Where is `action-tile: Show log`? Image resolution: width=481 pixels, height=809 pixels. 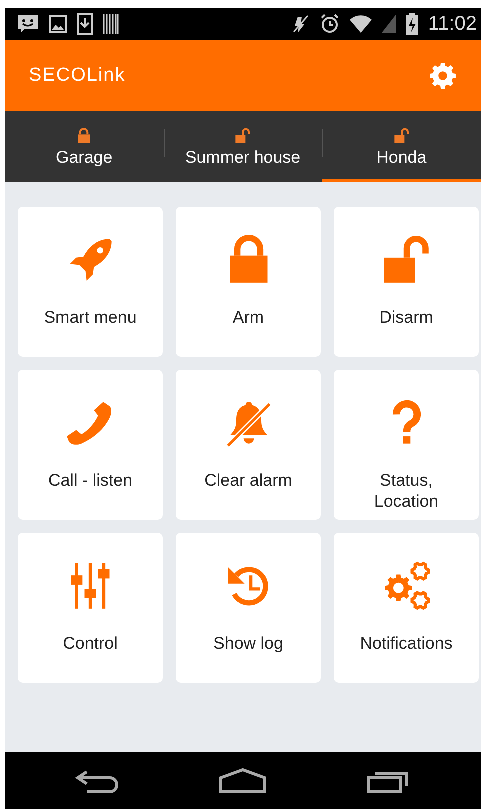
action-tile: Show log is located at coordinates (248, 608).